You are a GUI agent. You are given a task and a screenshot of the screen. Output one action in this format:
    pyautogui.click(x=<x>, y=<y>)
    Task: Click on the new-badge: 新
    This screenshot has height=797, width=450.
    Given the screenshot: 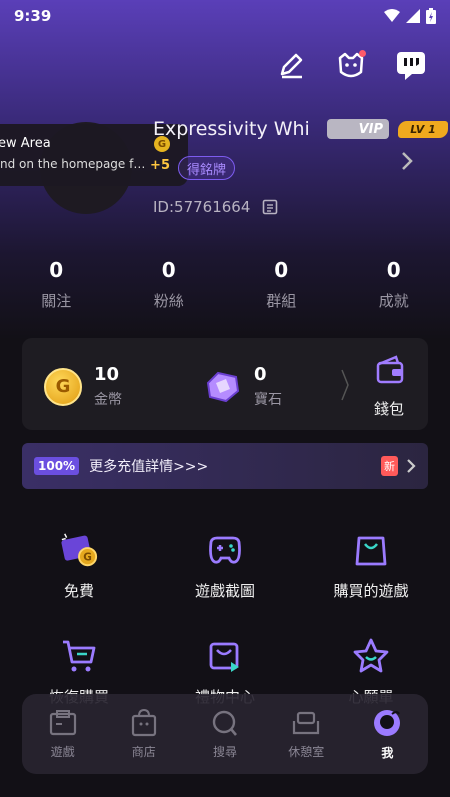 What is the action you would take?
    pyautogui.click(x=389, y=466)
    